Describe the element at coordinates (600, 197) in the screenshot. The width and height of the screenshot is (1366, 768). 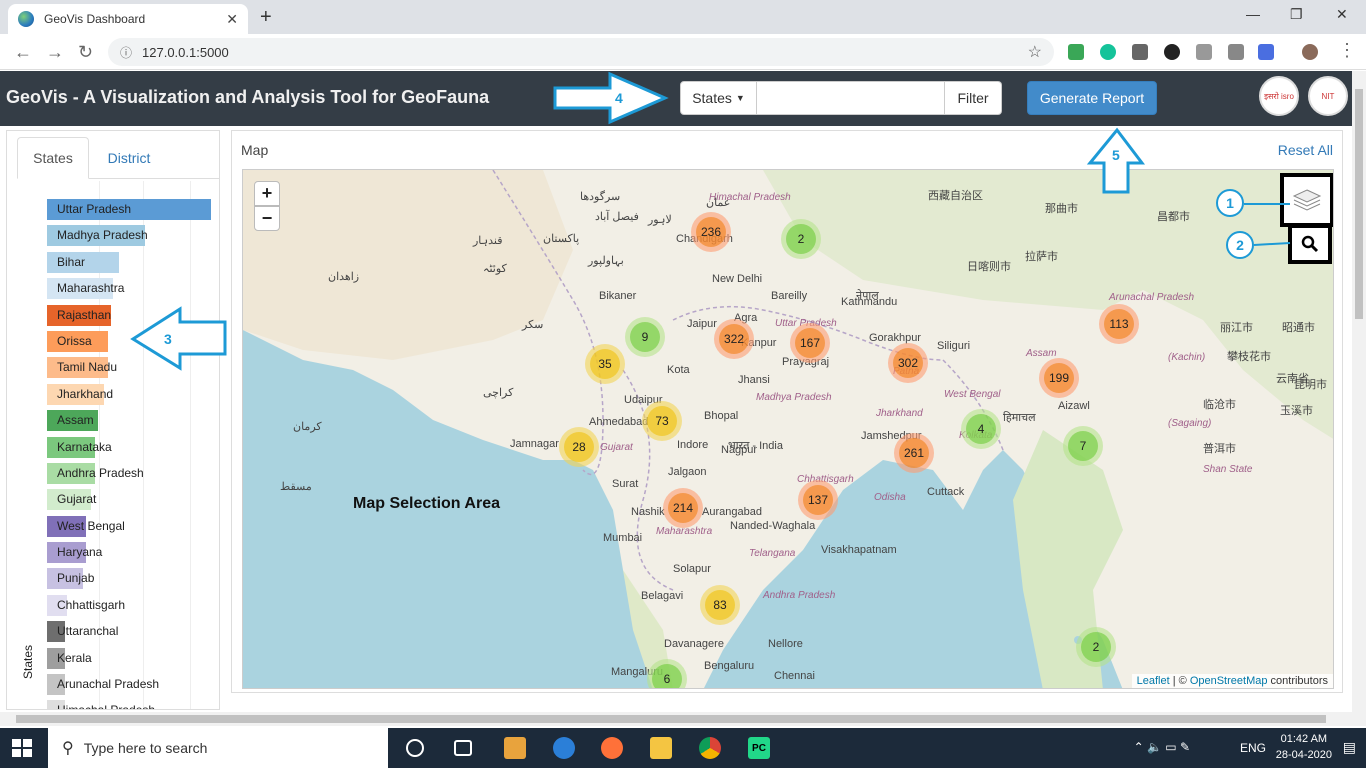
I see `map-place-label: سرگودھا` at that location.